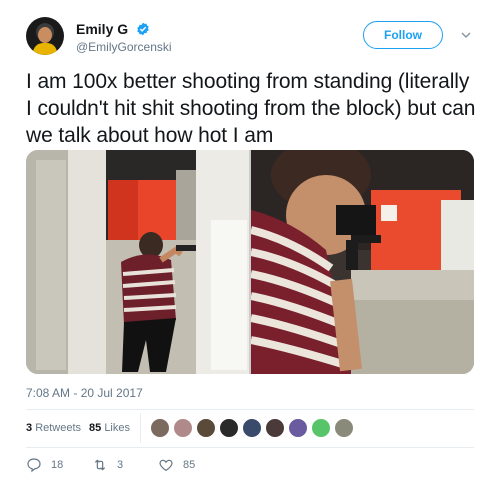  I want to click on heart-icon, so click(166, 465).